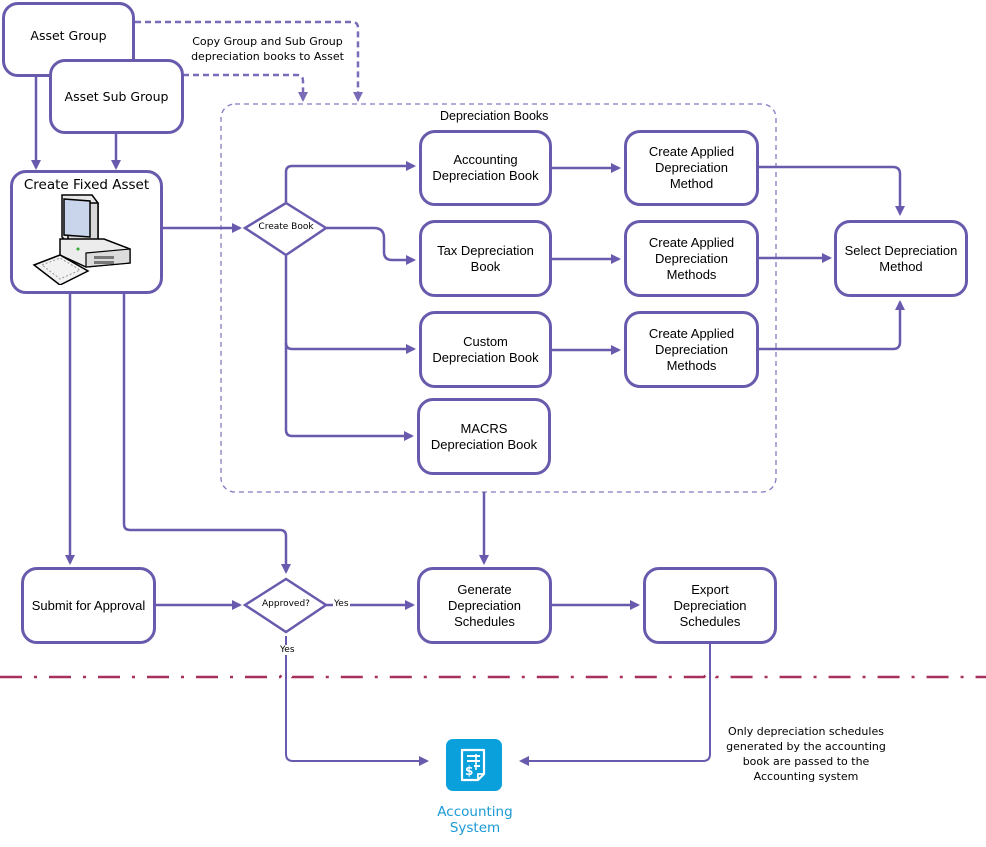  What do you see at coordinates (287, 650) in the screenshot?
I see `approved-yes-down-label: Yes` at bounding box center [287, 650].